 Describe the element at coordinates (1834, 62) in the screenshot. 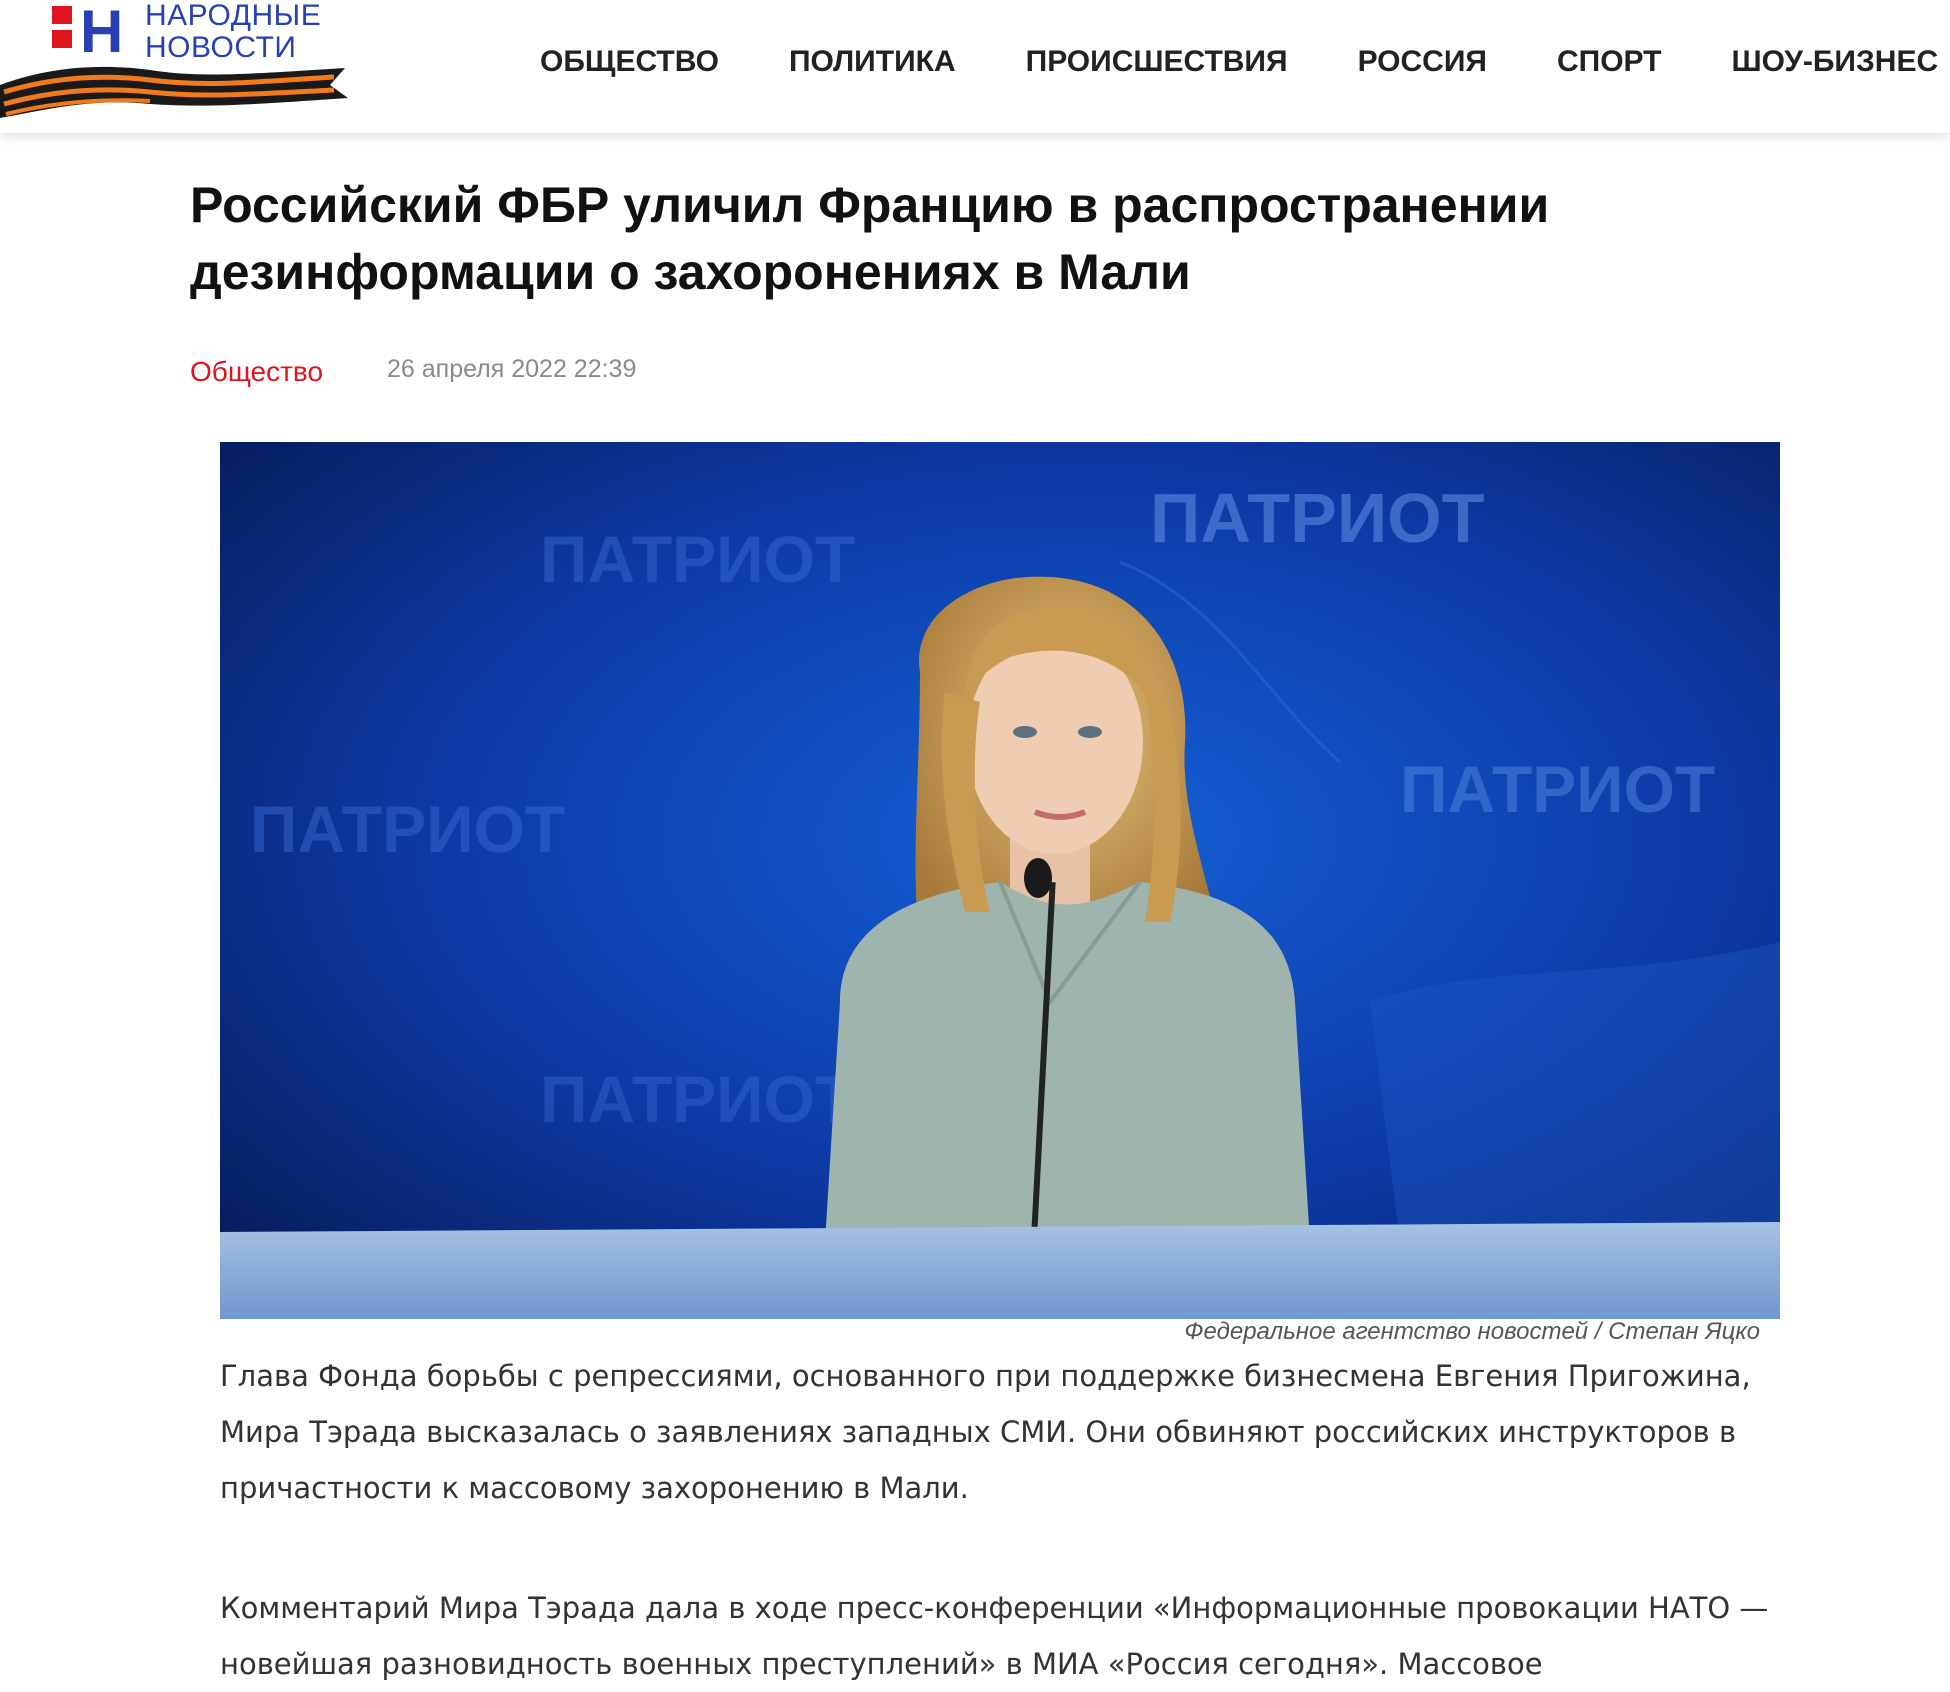

I see `nav-item-shou-biznes: ШОУ-БИЗНЕС` at that location.